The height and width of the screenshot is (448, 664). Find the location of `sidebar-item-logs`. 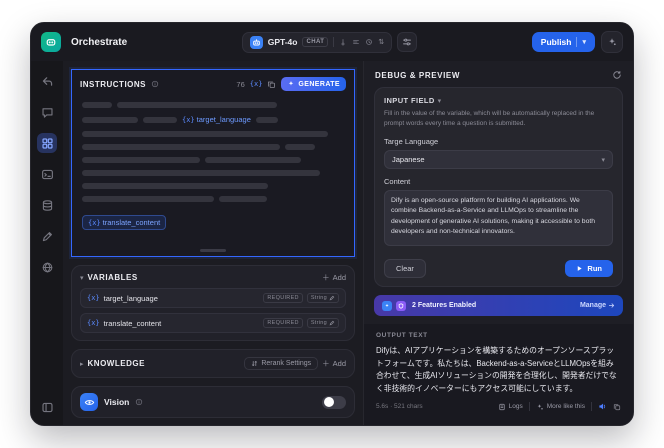

sidebar-item-logs is located at coordinates (47, 205).